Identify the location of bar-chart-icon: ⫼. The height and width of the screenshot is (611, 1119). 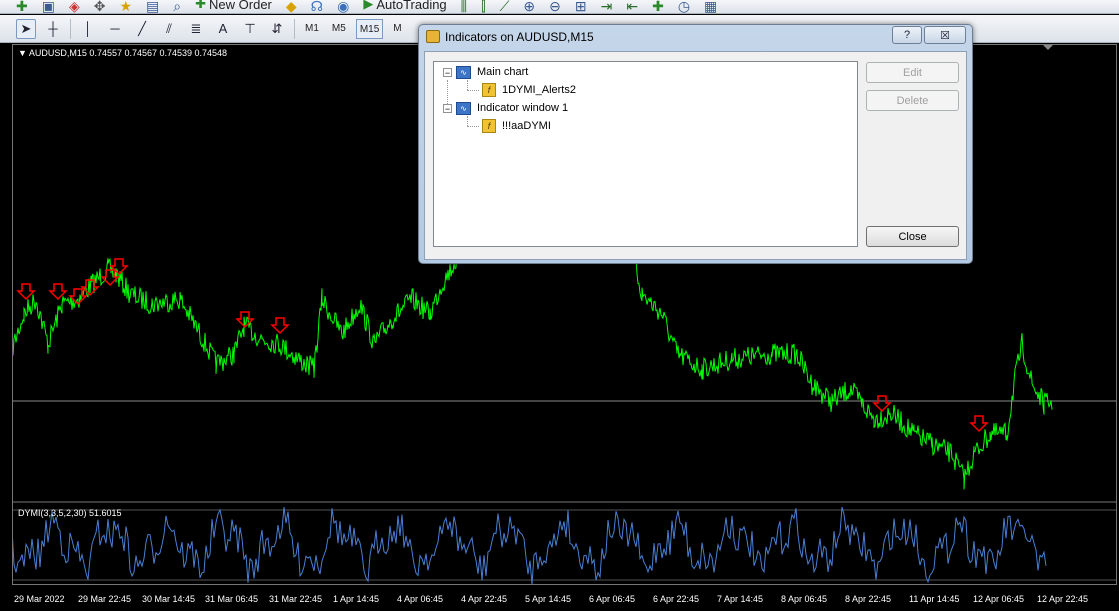
(464, 6).